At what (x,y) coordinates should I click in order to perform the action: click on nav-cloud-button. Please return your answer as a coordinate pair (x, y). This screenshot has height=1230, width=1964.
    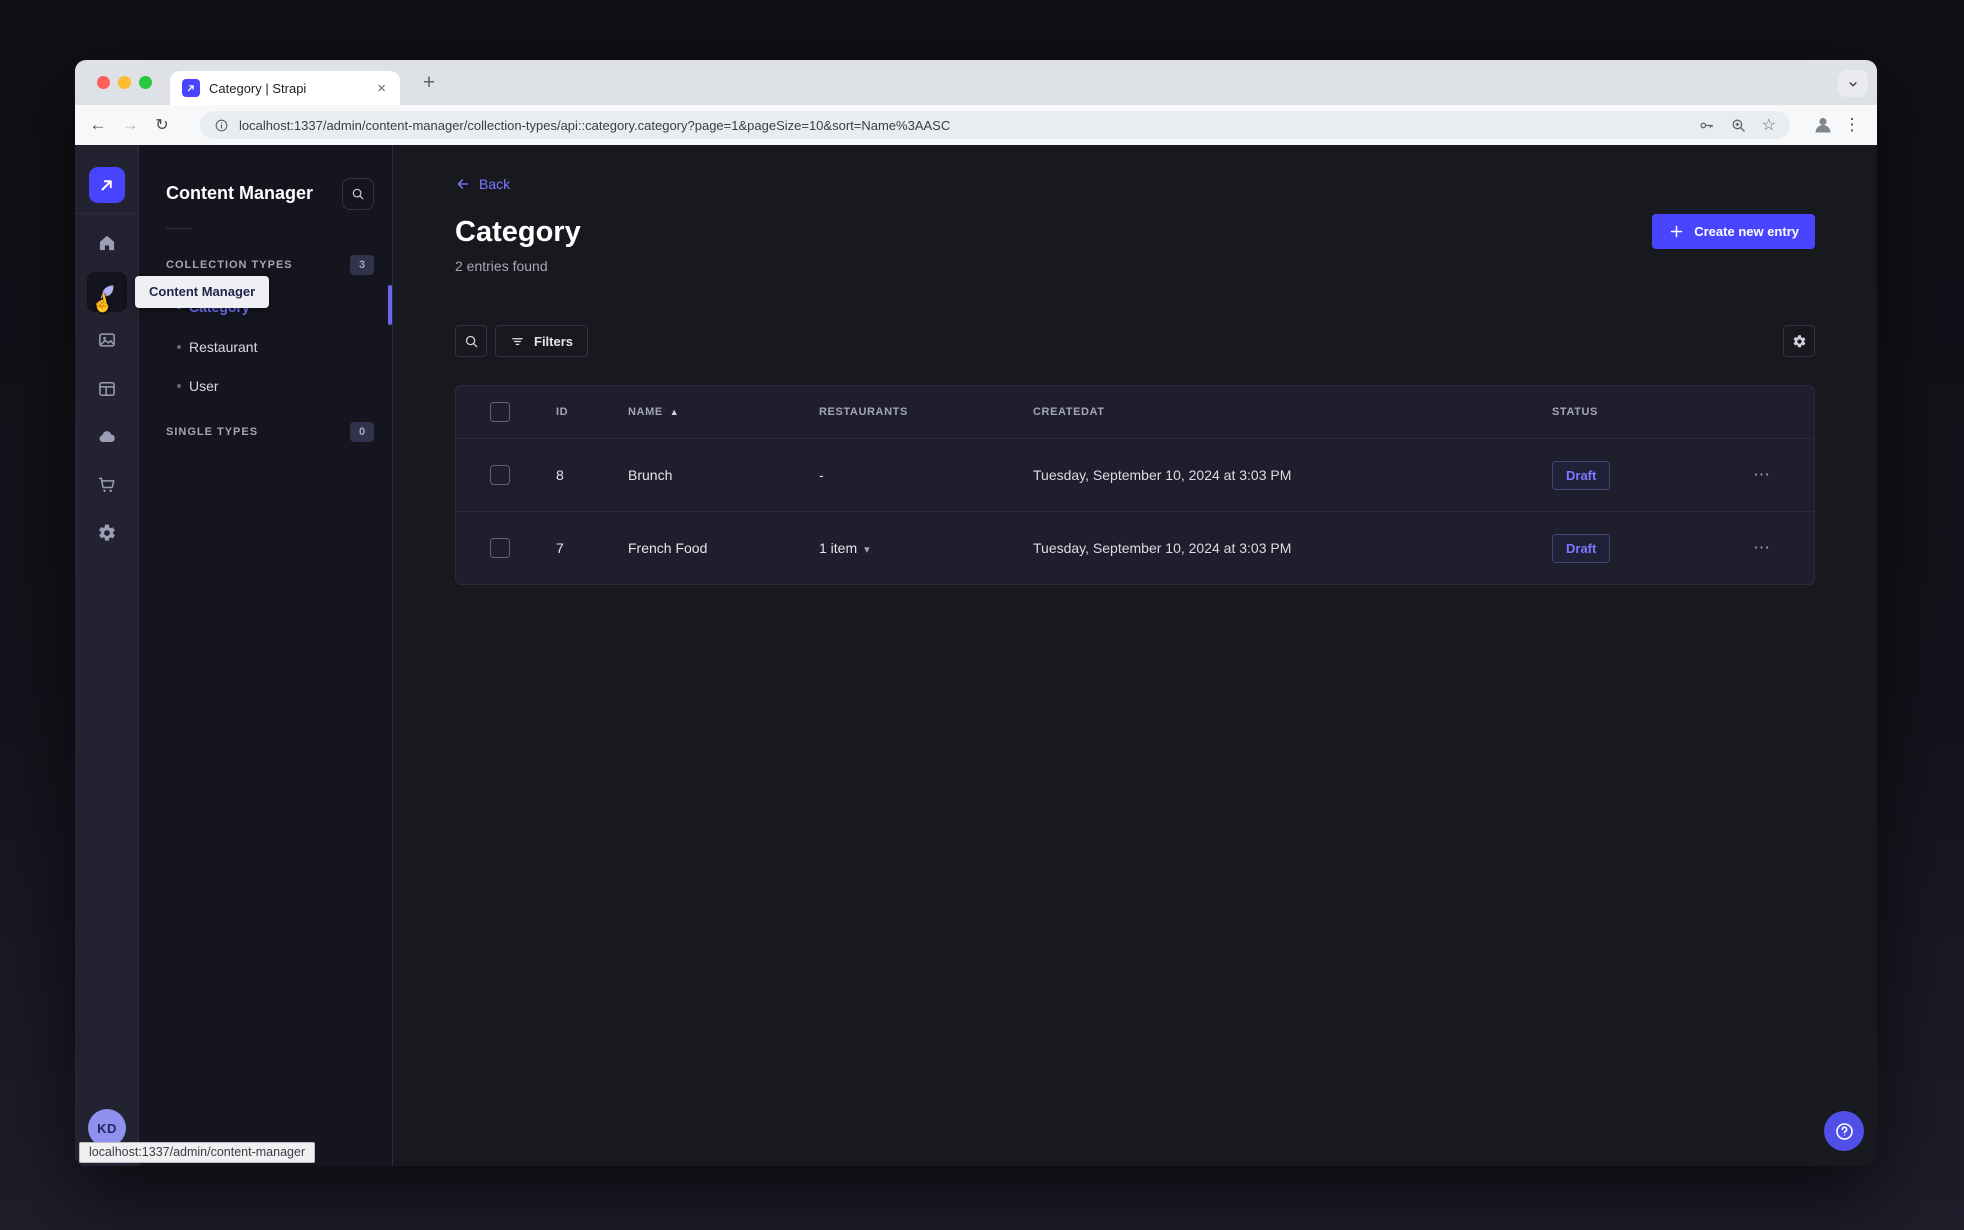
    Looking at the image, I should click on (107, 437).